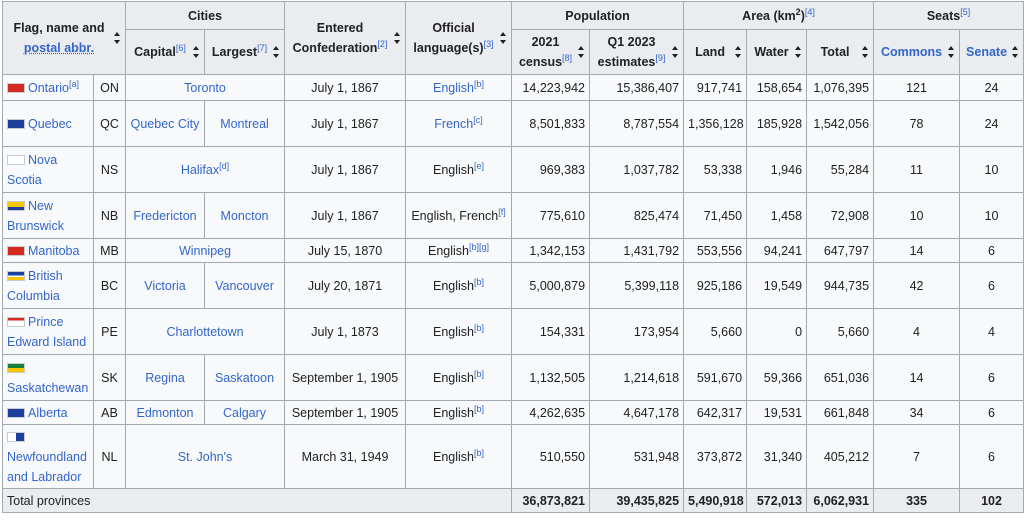 The width and height of the screenshot is (1024, 520). What do you see at coordinates (224, 165) in the screenshot?
I see `ref-link: [d]` at bounding box center [224, 165].